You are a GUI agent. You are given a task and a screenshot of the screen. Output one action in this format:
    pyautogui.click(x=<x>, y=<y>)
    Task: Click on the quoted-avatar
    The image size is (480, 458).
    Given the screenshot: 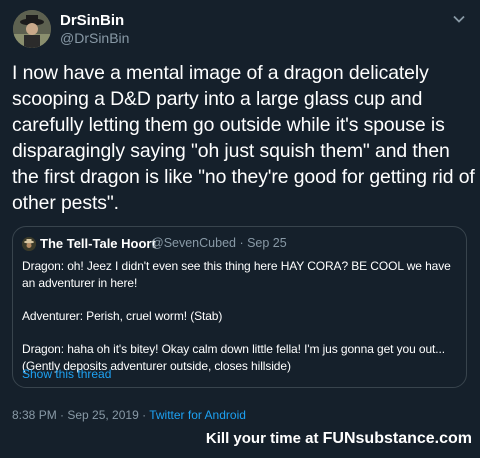 What is the action you would take?
    pyautogui.click(x=29, y=244)
    